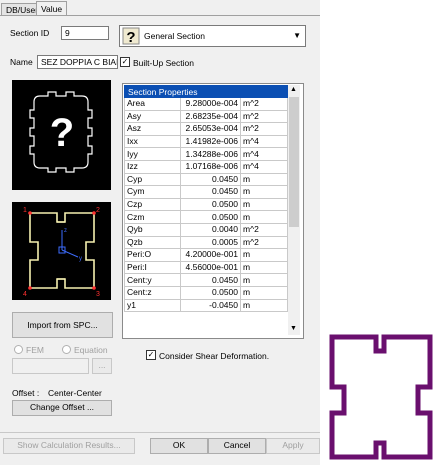 Image resolution: width=438 pixels, height=465 pixels. I want to click on equation-path-field, so click(50, 366).